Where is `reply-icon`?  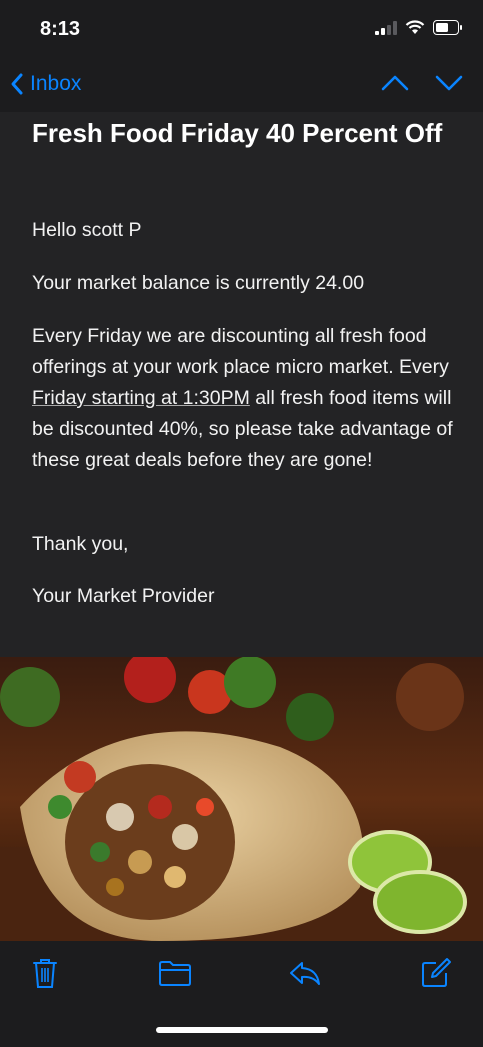 reply-icon is located at coordinates (305, 973).